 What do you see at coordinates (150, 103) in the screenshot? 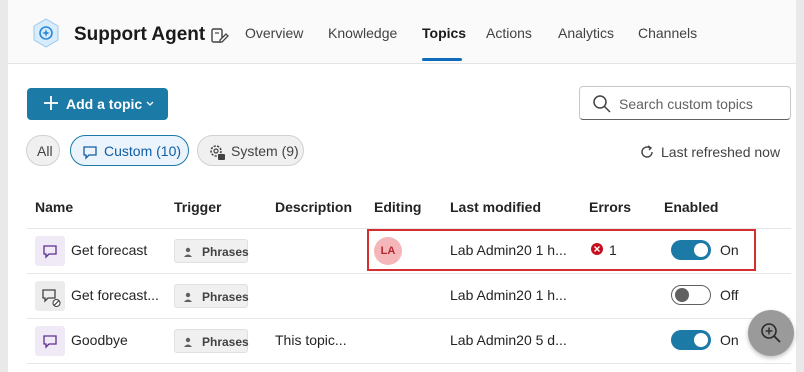
I see `chevron-down-icon` at bounding box center [150, 103].